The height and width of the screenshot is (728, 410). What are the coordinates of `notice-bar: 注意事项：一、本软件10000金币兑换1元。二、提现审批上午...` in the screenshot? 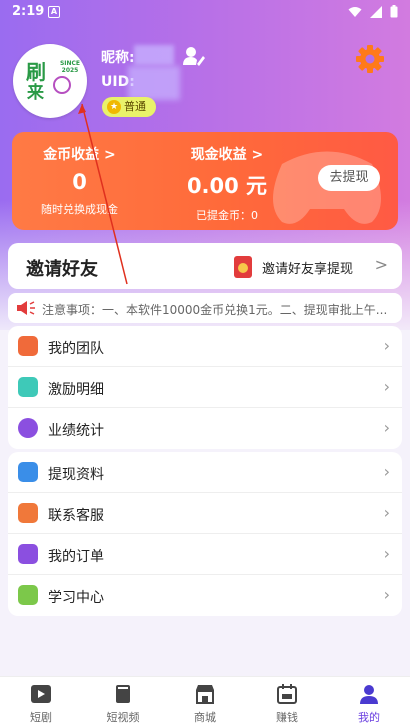 It's located at (205, 308).